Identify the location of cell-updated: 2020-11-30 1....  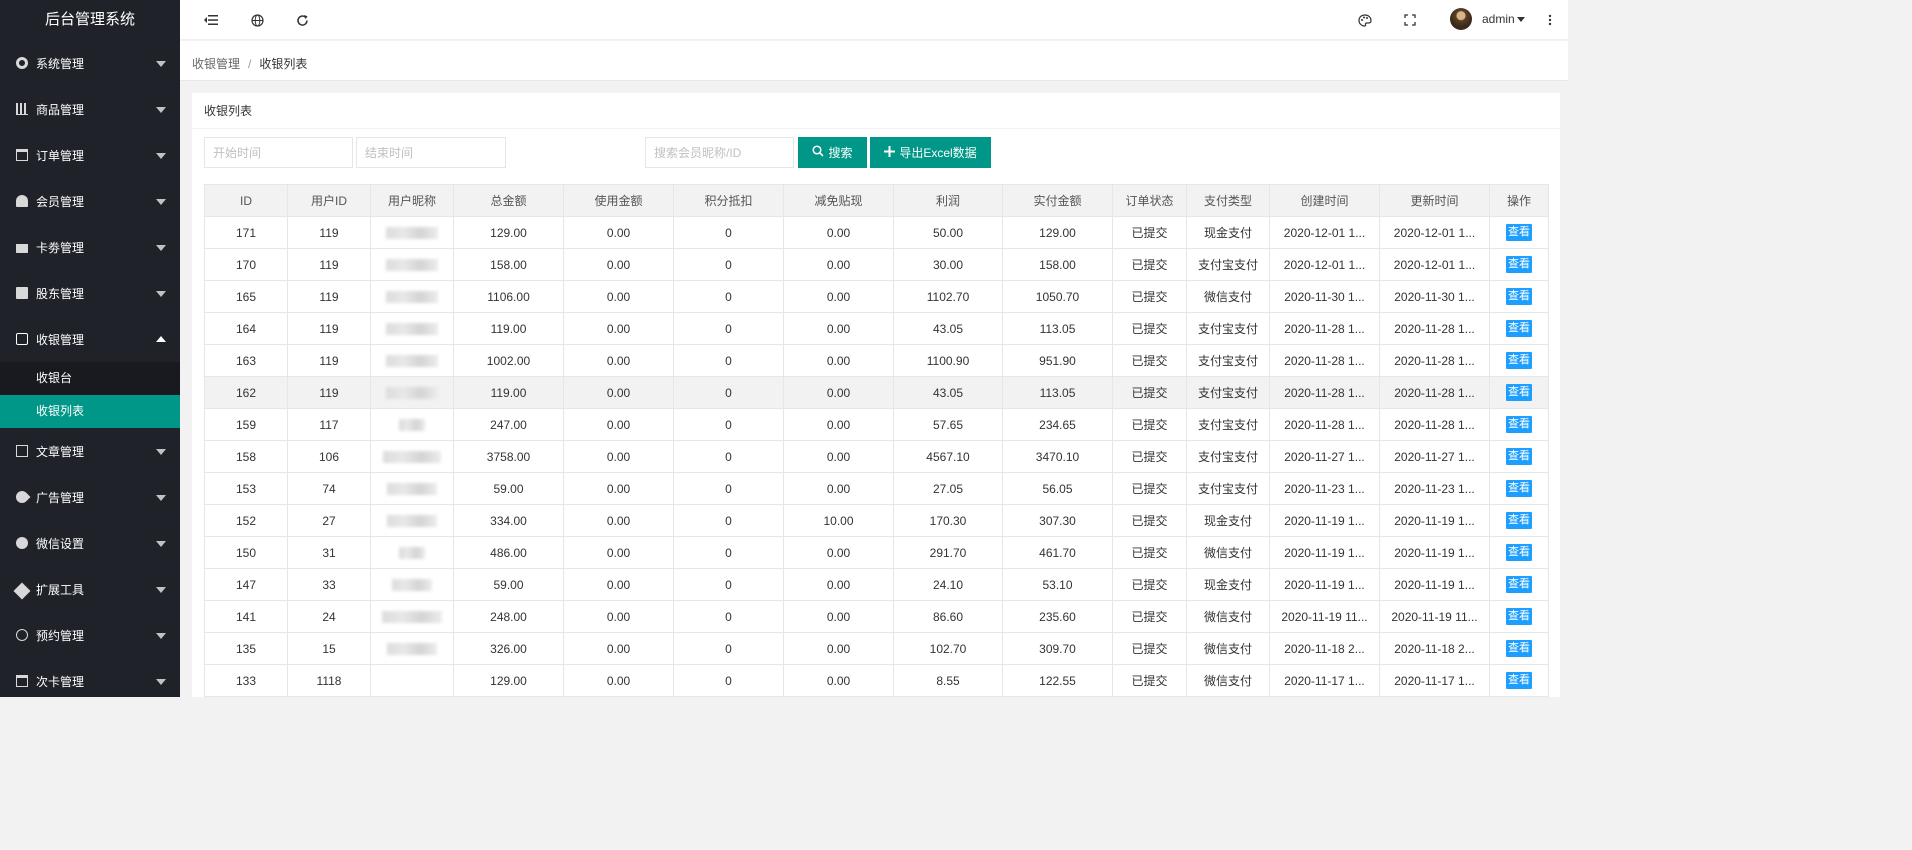
(1434, 296).